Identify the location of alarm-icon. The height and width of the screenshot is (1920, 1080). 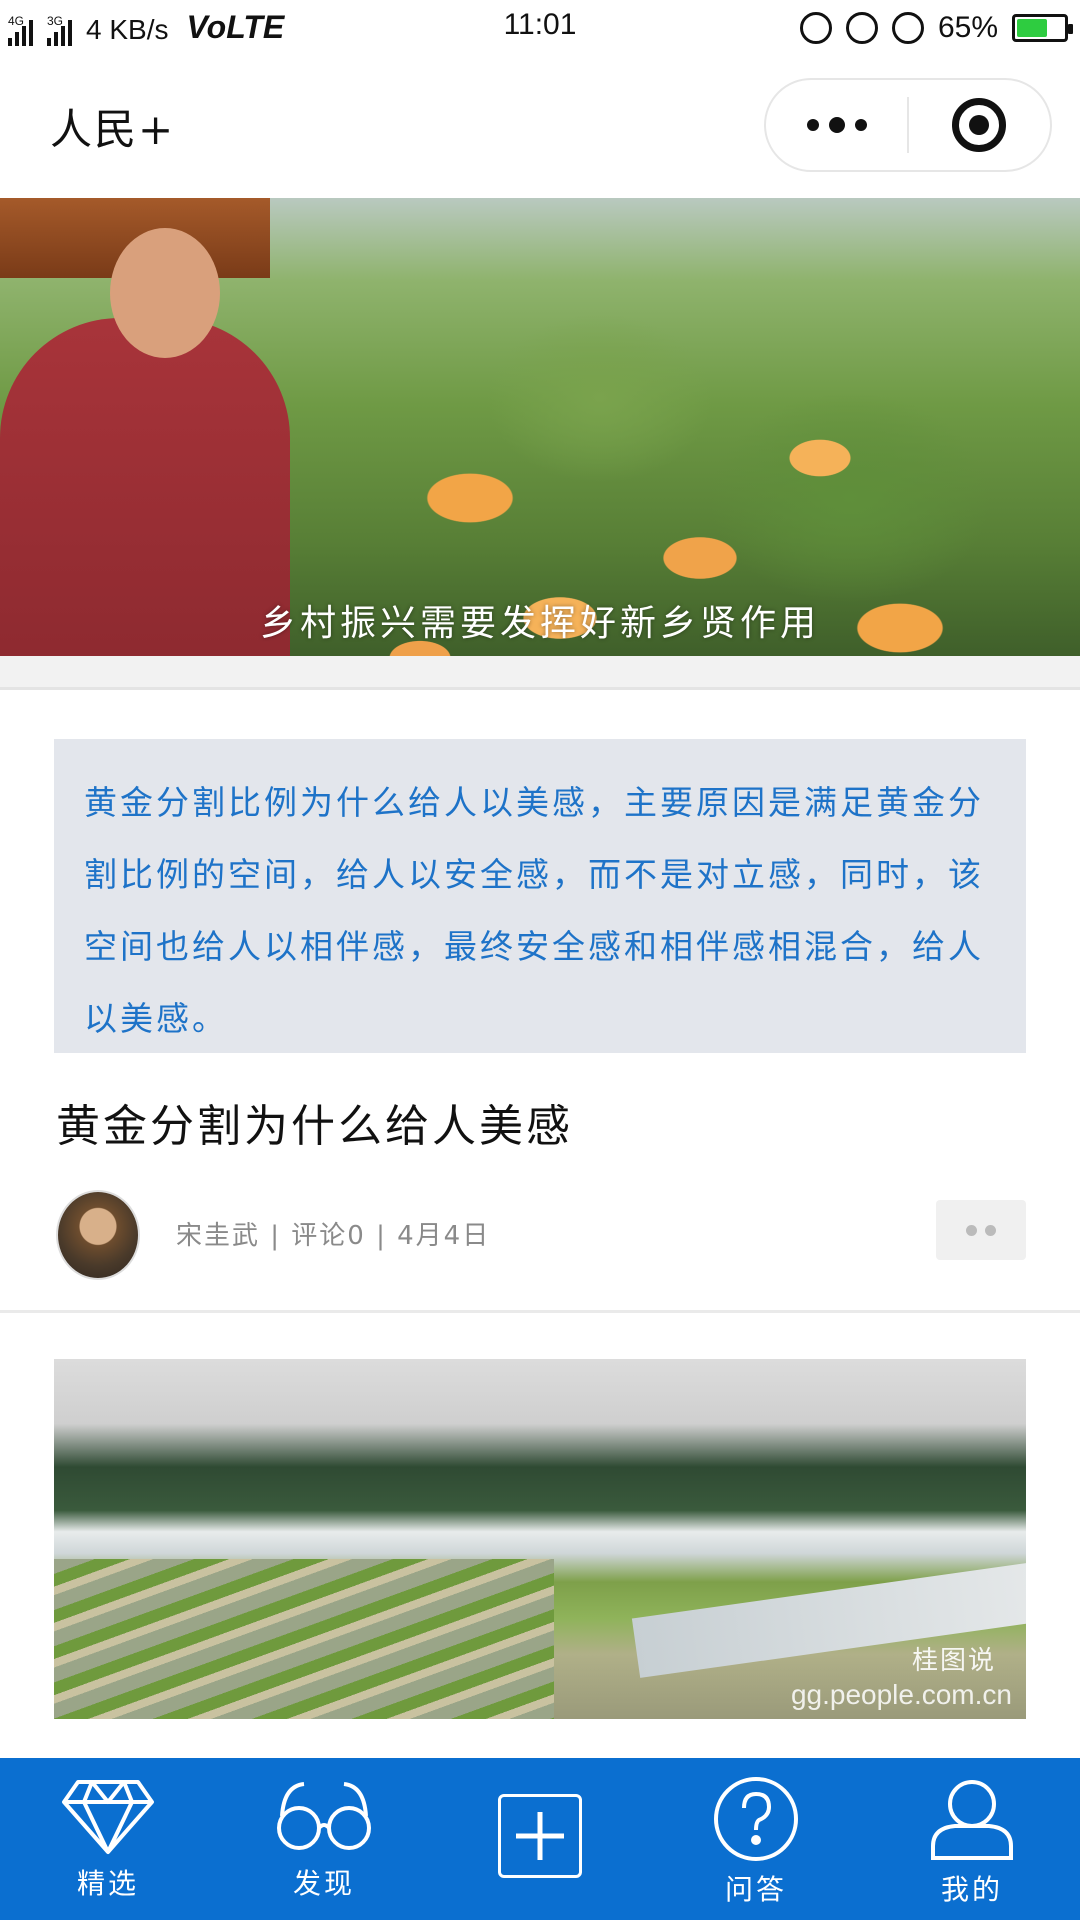
(907, 28).